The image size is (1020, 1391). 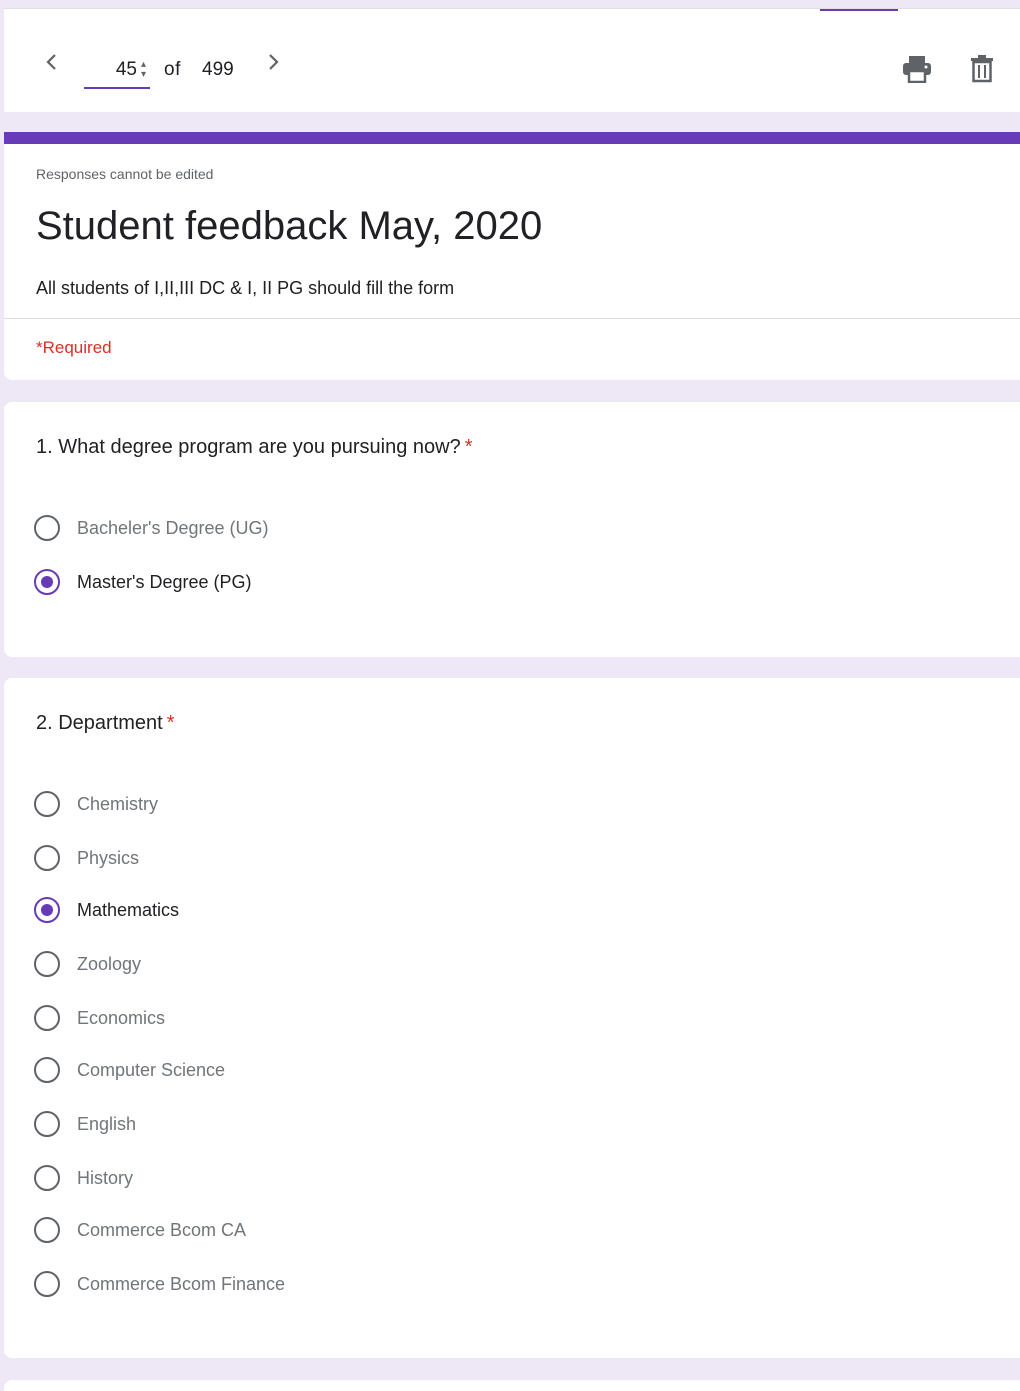 What do you see at coordinates (121, 1017) in the screenshot?
I see `option-label: Economics` at bounding box center [121, 1017].